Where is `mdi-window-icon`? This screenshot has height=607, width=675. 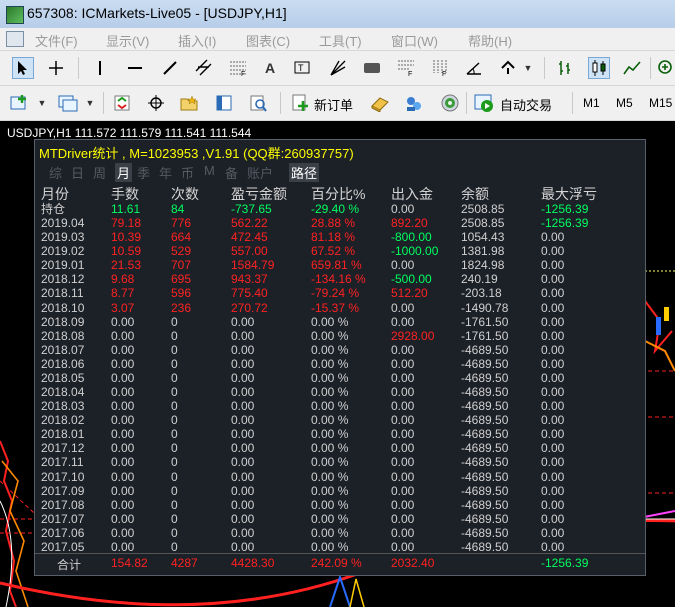 mdi-window-icon is located at coordinates (15, 39).